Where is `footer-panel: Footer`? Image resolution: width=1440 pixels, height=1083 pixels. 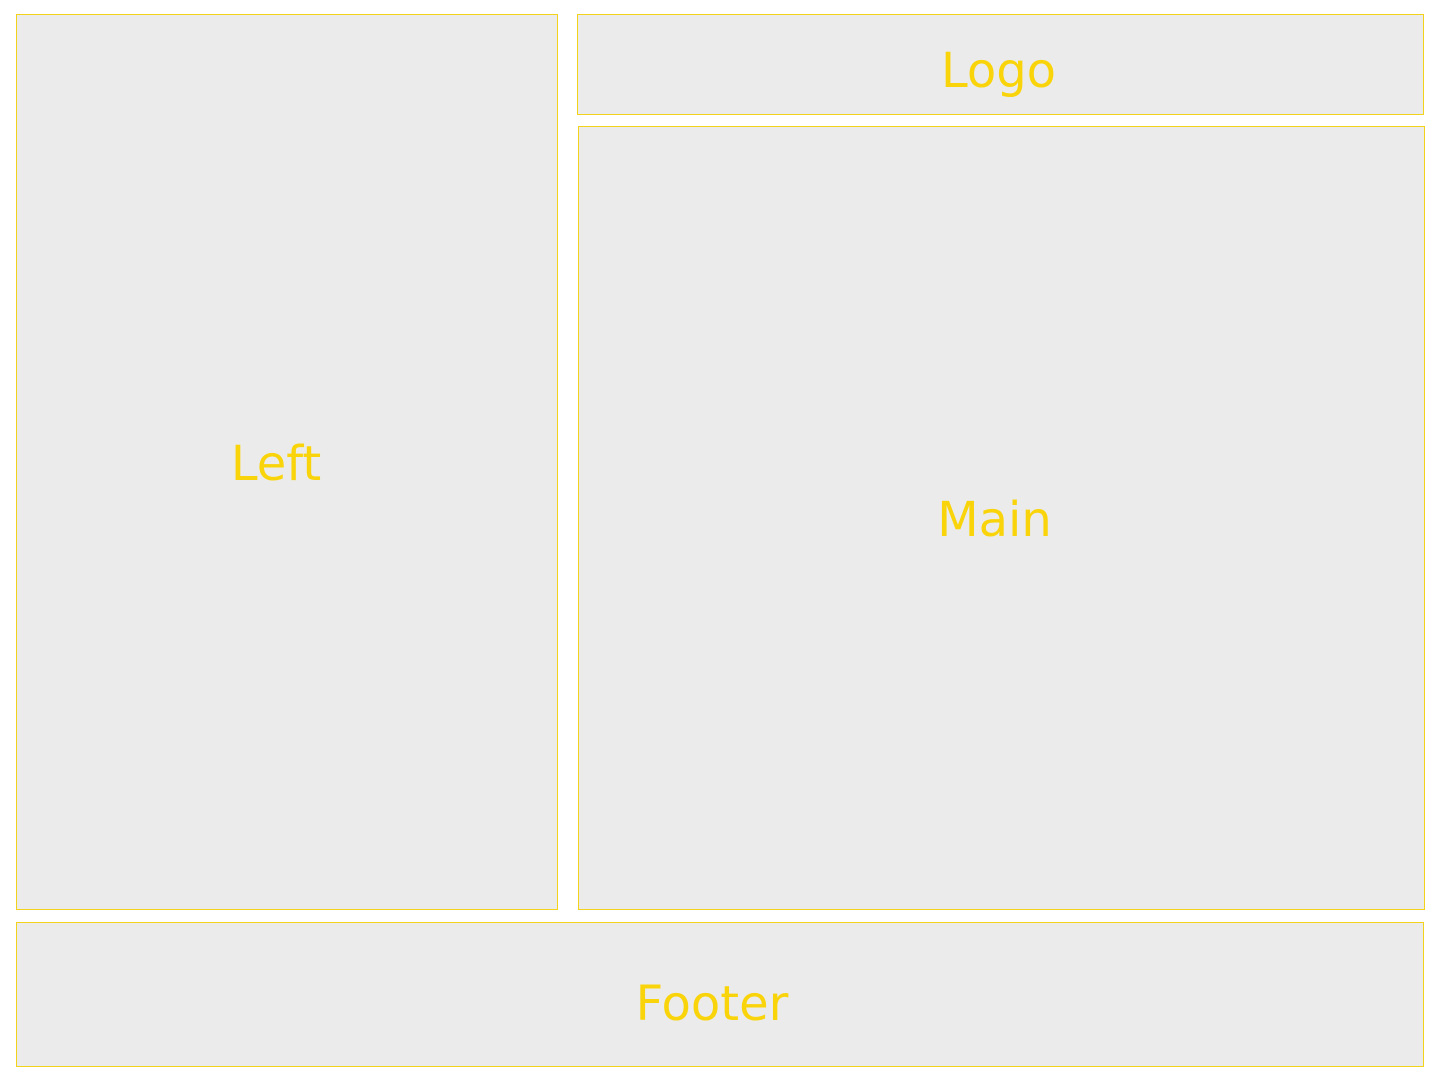
footer-panel: Footer is located at coordinates (720, 994).